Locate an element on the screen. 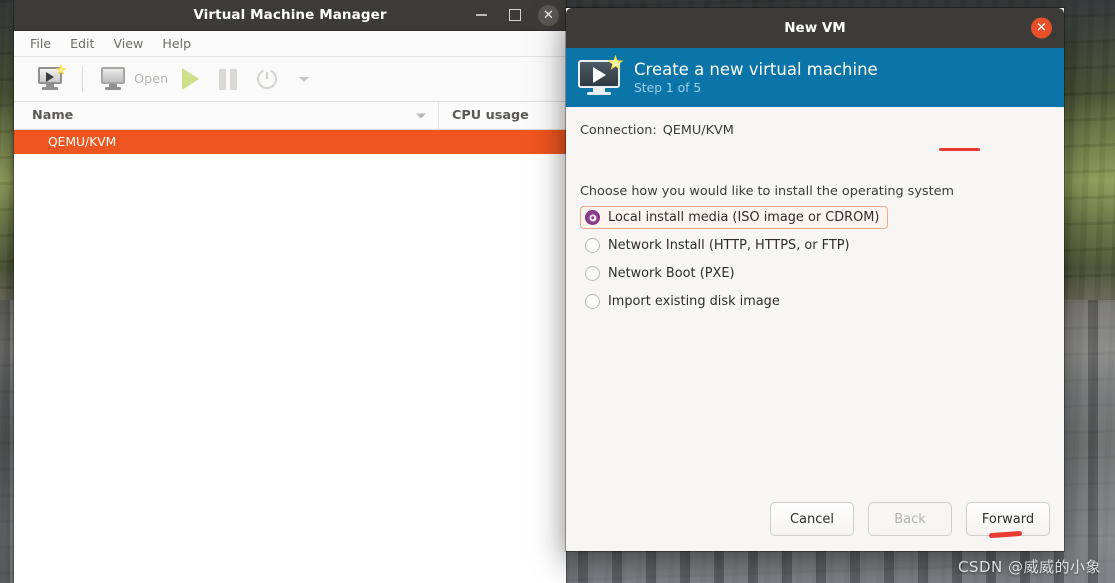 The height and width of the screenshot is (583, 1115). vmm-close-button: ✕ is located at coordinates (548, 15).